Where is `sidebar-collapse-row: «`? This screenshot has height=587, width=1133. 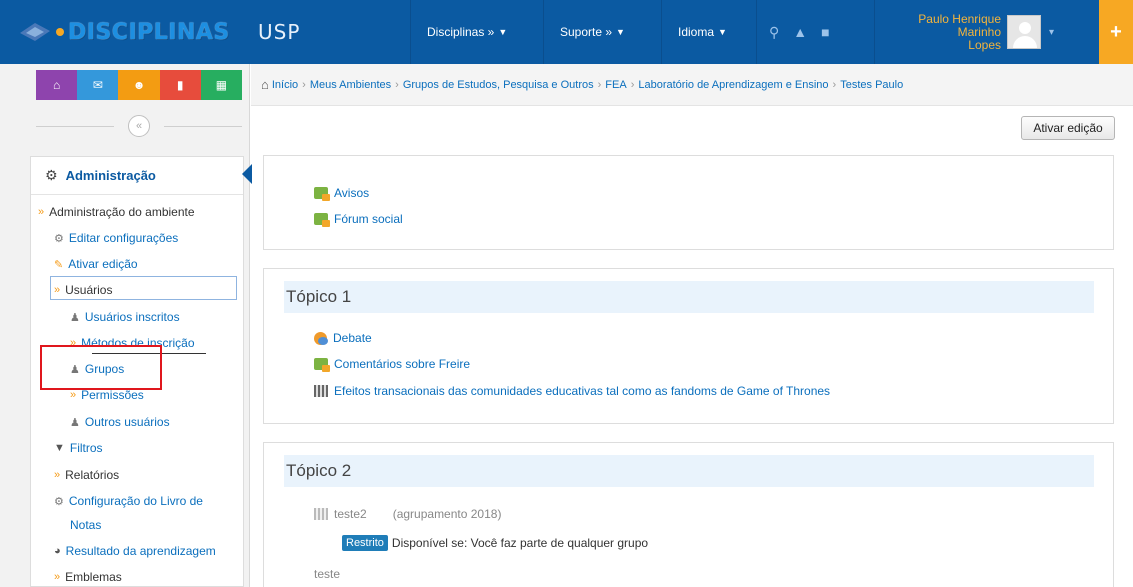 sidebar-collapse-row: « is located at coordinates (139, 126).